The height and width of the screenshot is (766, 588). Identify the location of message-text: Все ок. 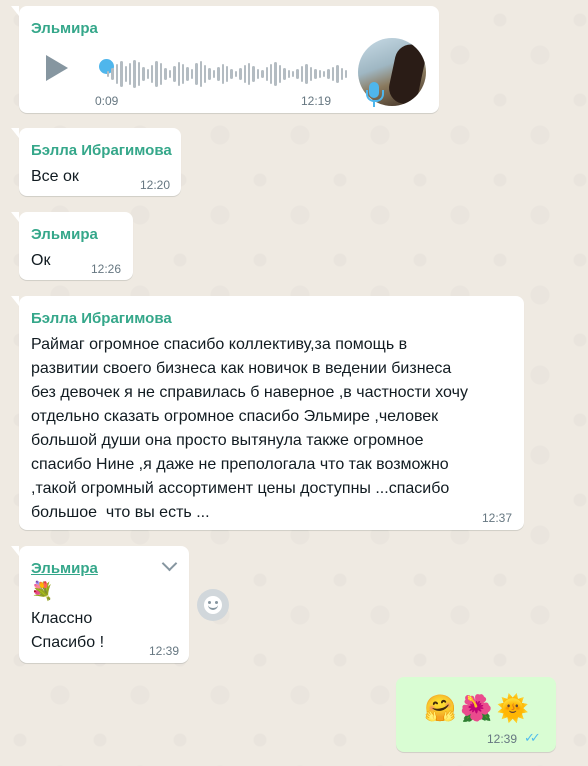
(55, 176).